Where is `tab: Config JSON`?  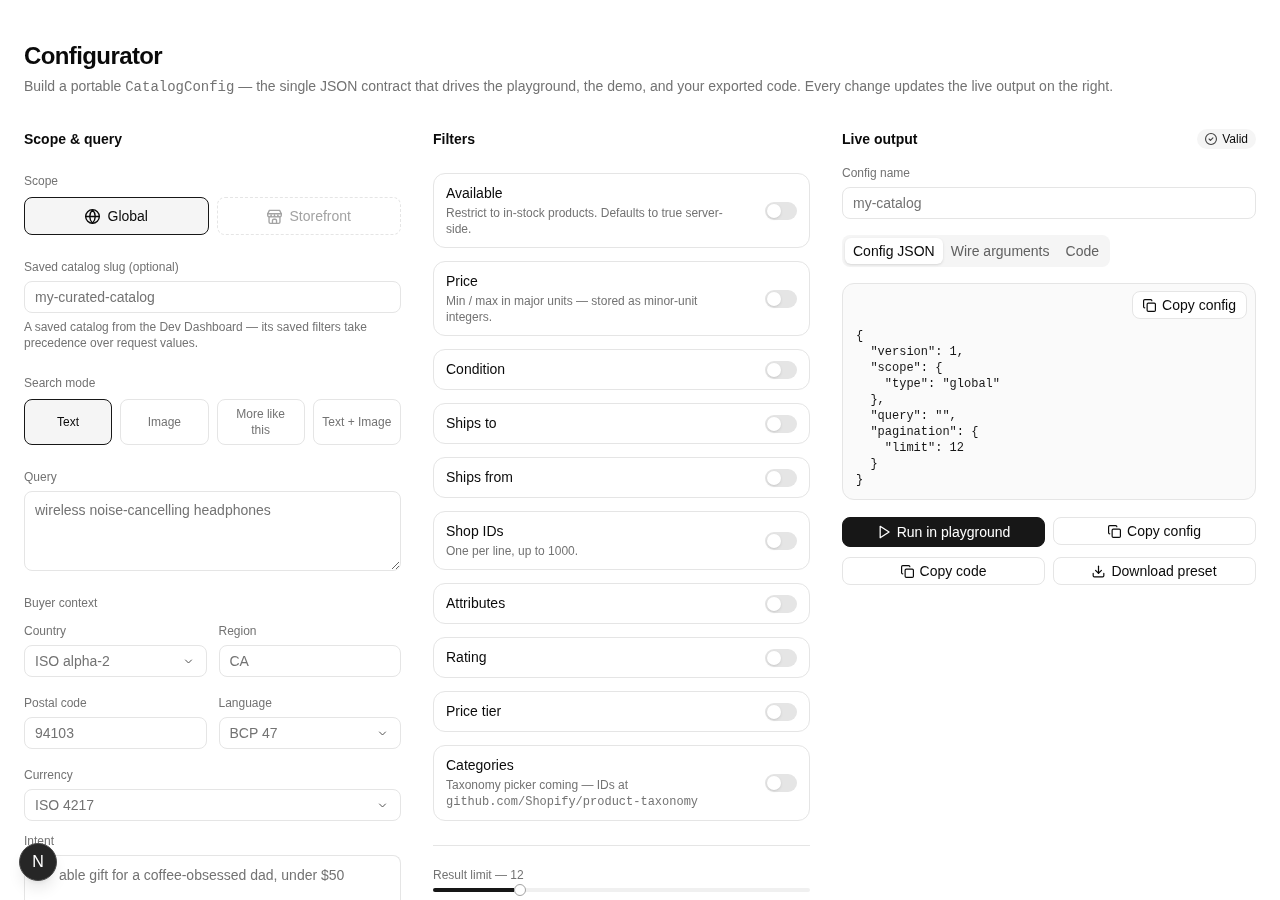 tab: Config JSON is located at coordinates (894, 251).